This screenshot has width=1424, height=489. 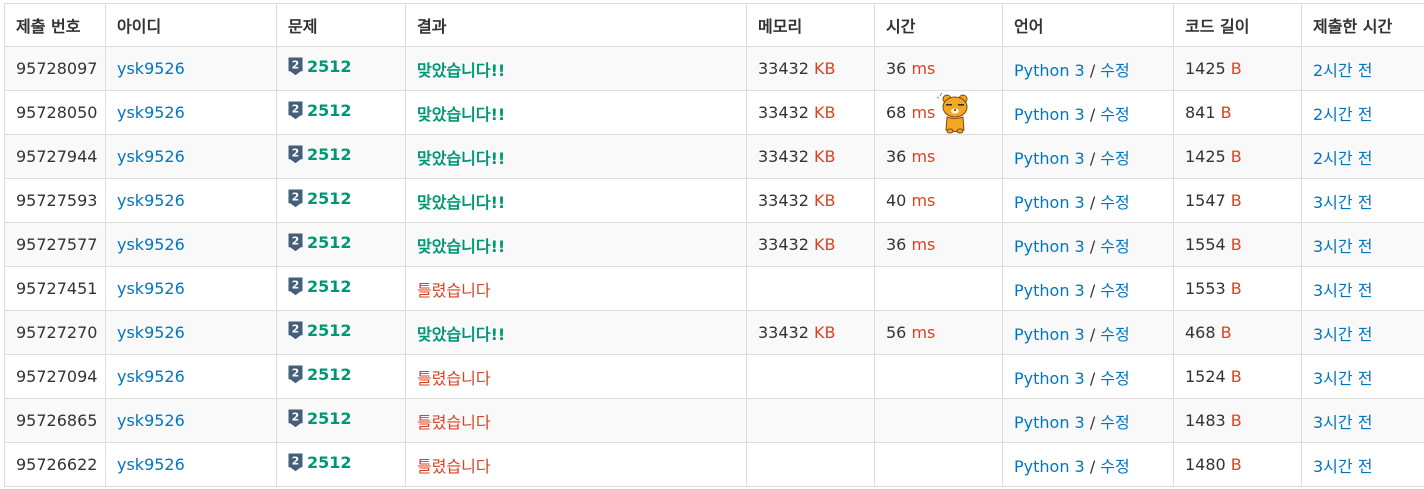 I want to click on submission-id: 95727270, so click(x=55, y=332).